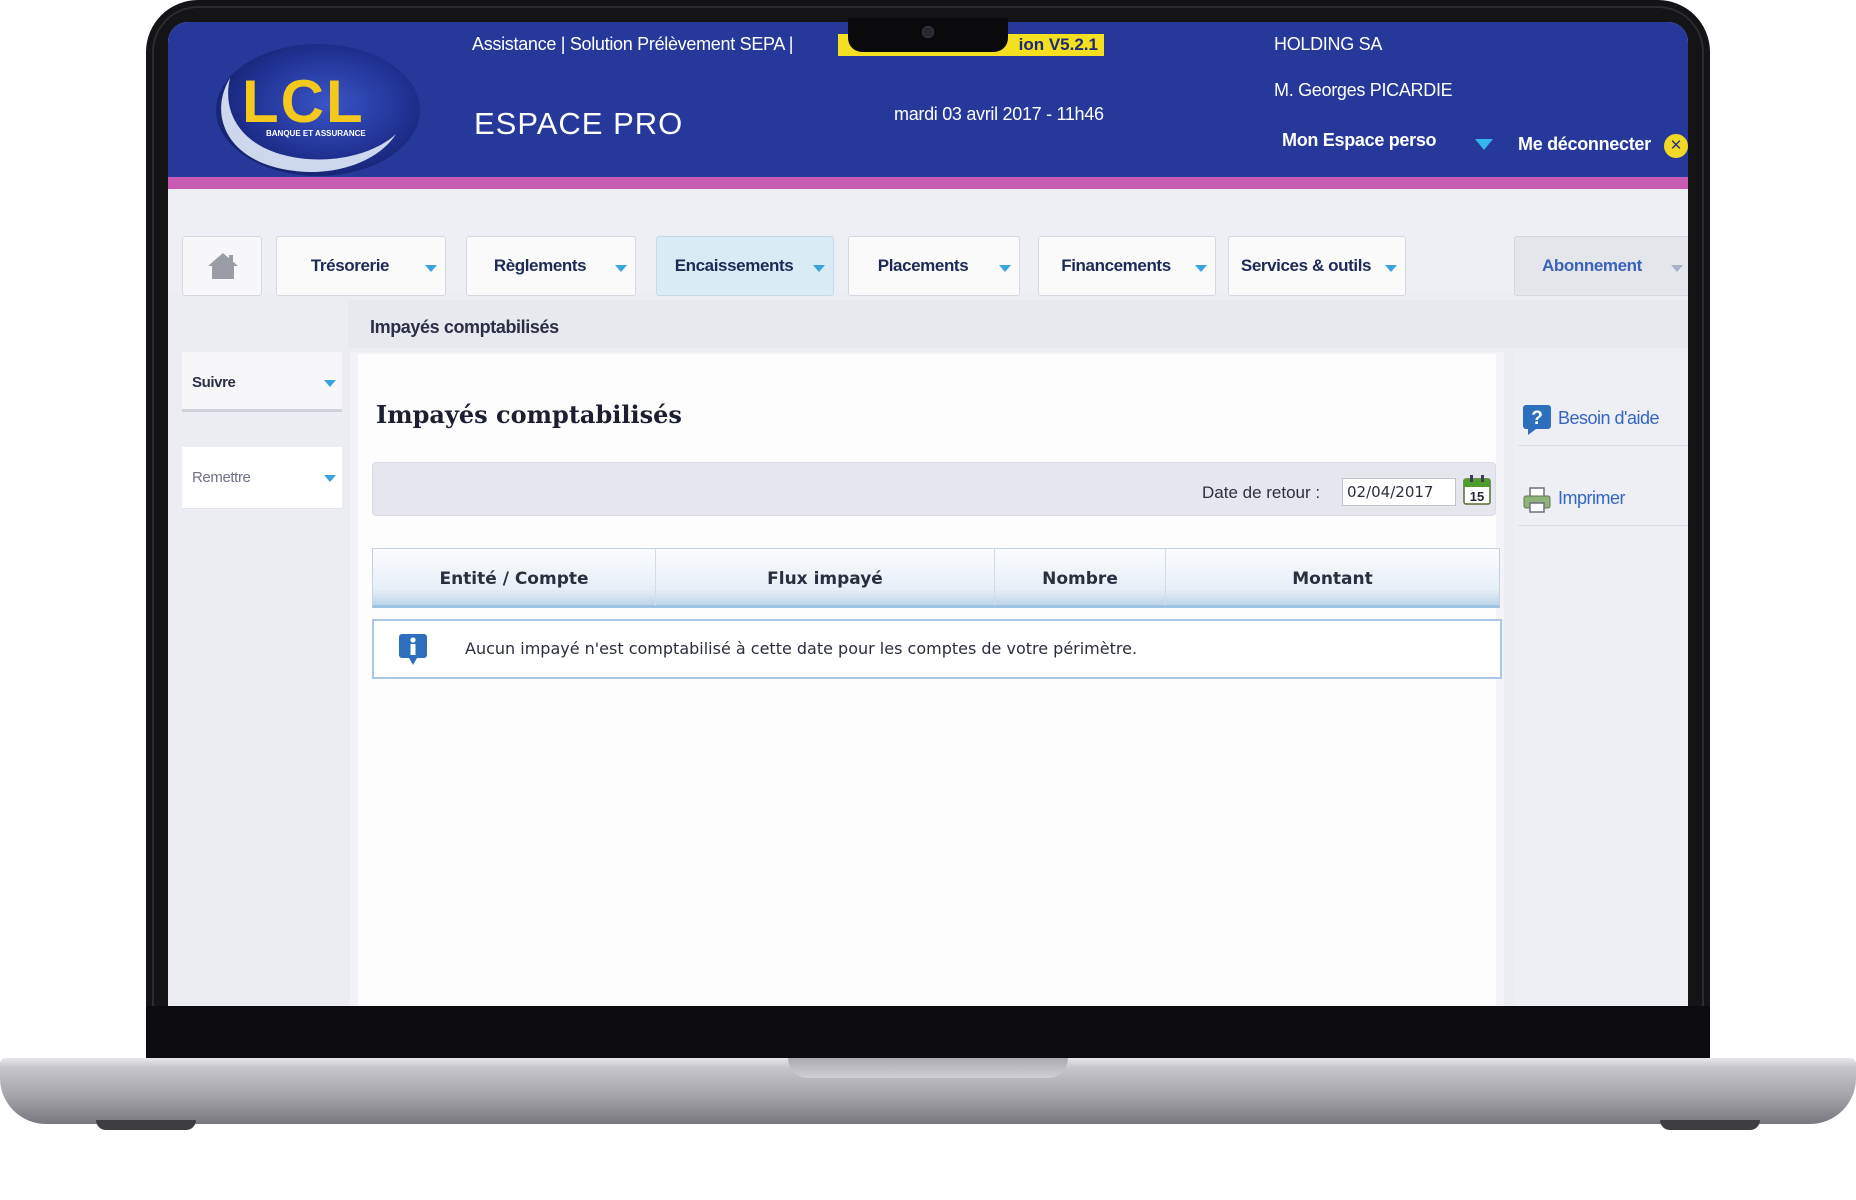 This screenshot has height=1200, width=1856. Describe the element at coordinates (928, 1032) in the screenshot. I see `laptop-chin` at that location.